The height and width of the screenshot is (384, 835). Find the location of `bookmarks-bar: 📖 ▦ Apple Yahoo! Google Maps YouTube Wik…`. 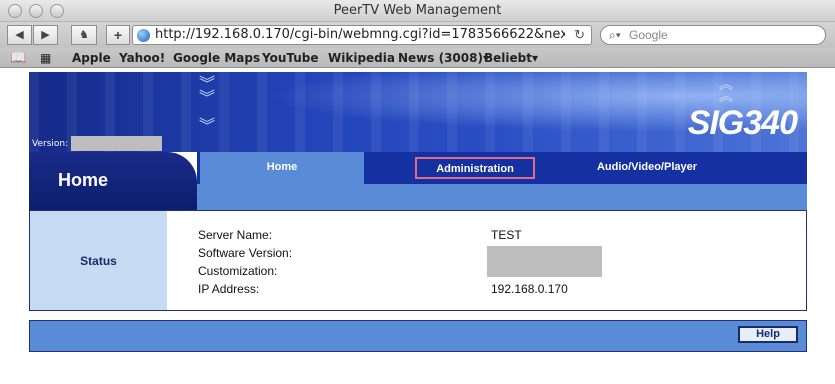

bookmarks-bar: 📖 ▦ Apple Yahoo! Google Maps YouTube Wik… is located at coordinates (417, 58).